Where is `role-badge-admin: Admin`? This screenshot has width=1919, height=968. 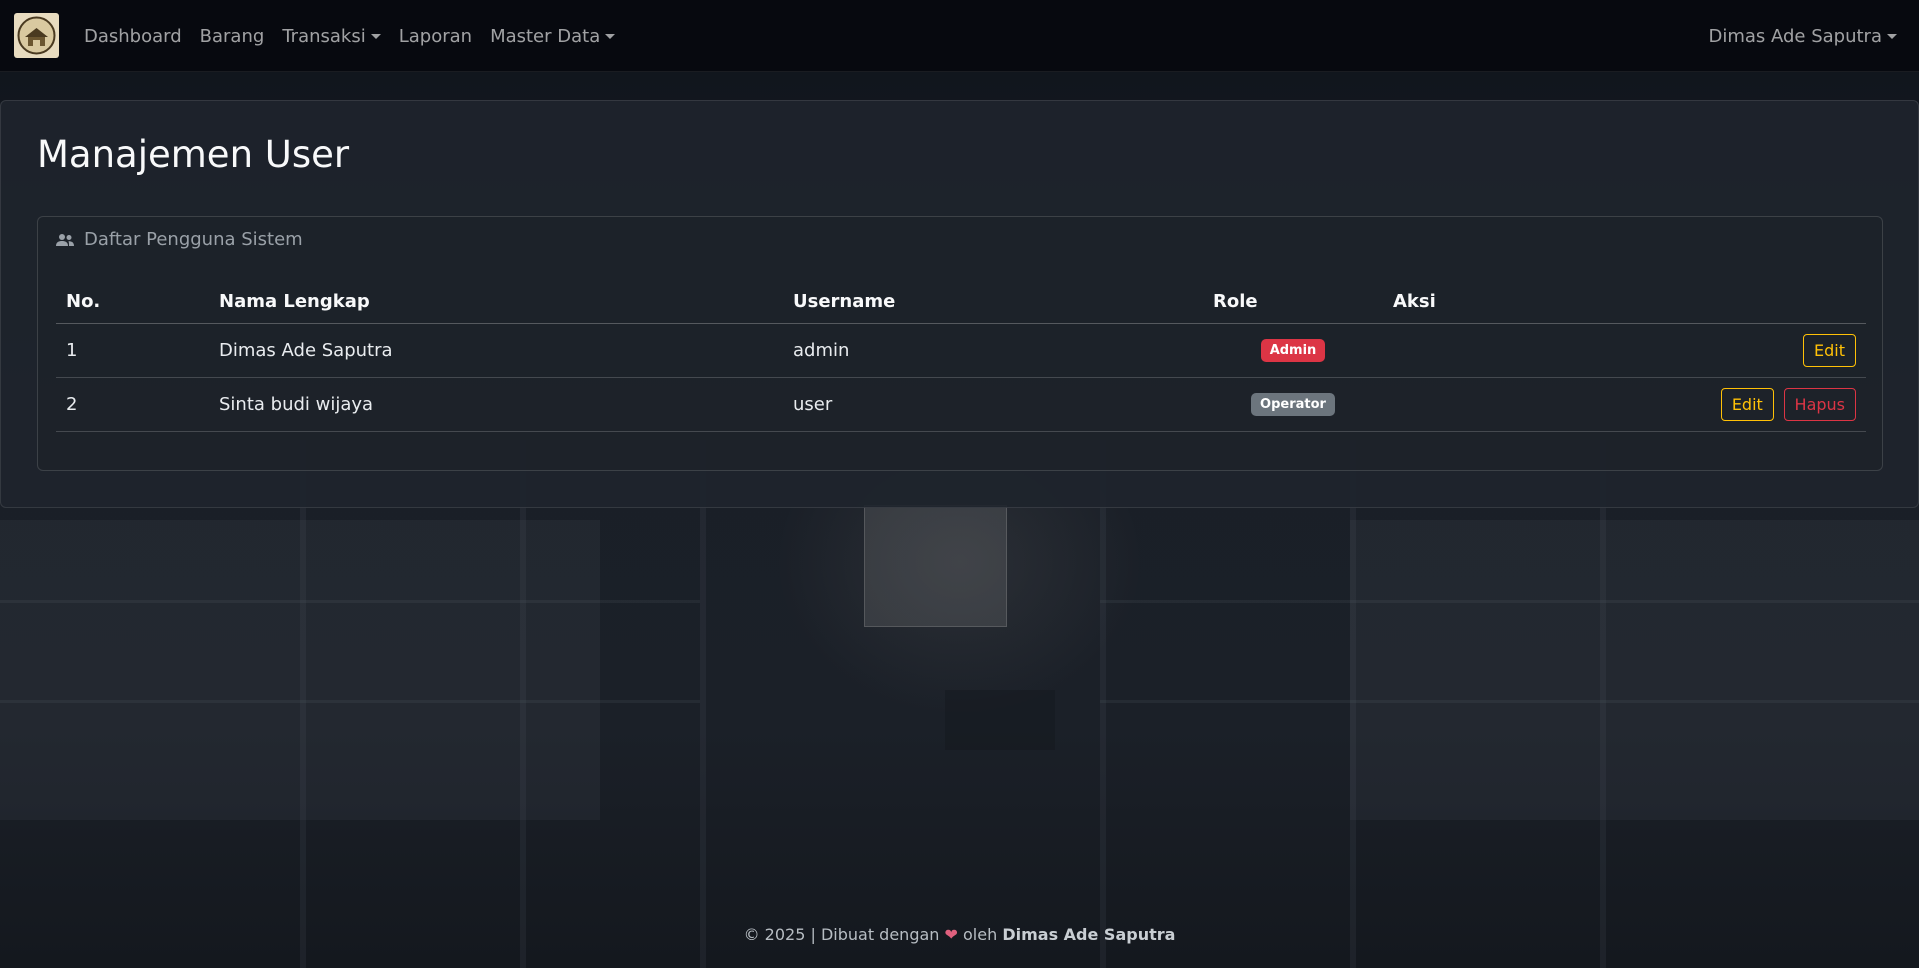 role-badge-admin: Admin is located at coordinates (1293, 350).